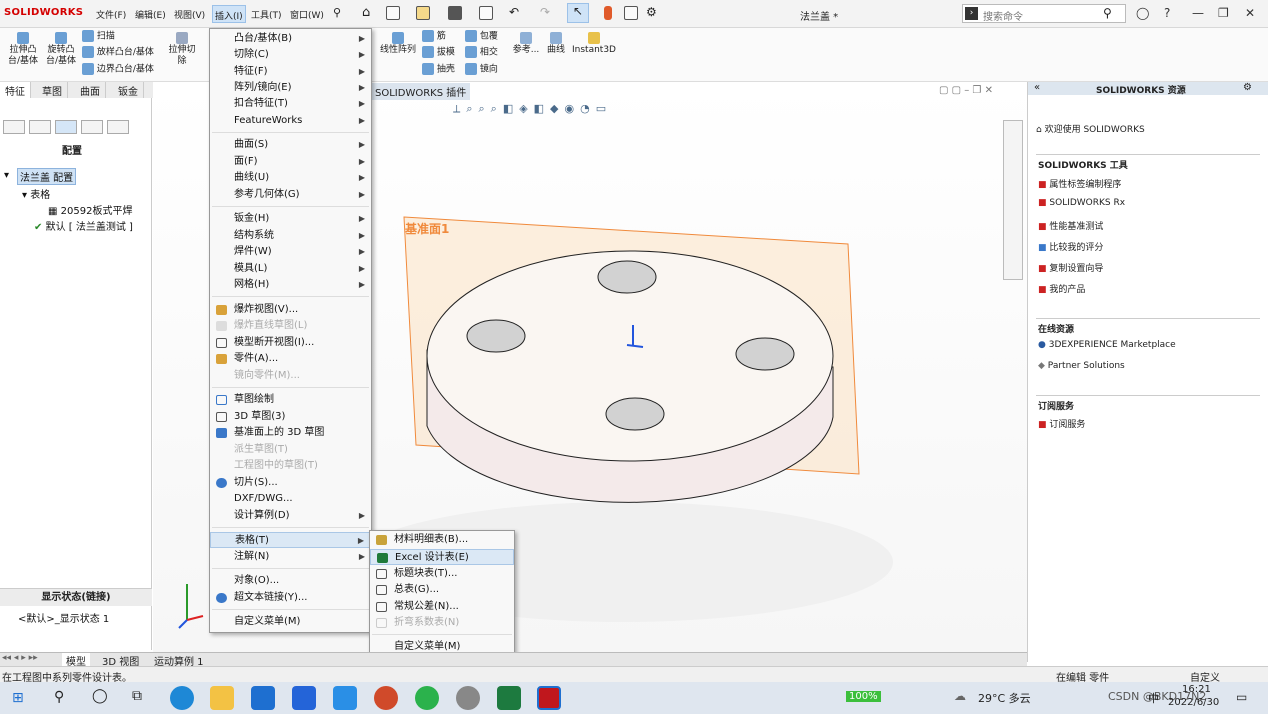 This screenshot has width=1268, height=714. I want to click on pin-icon: ⚲, so click(337, 12).